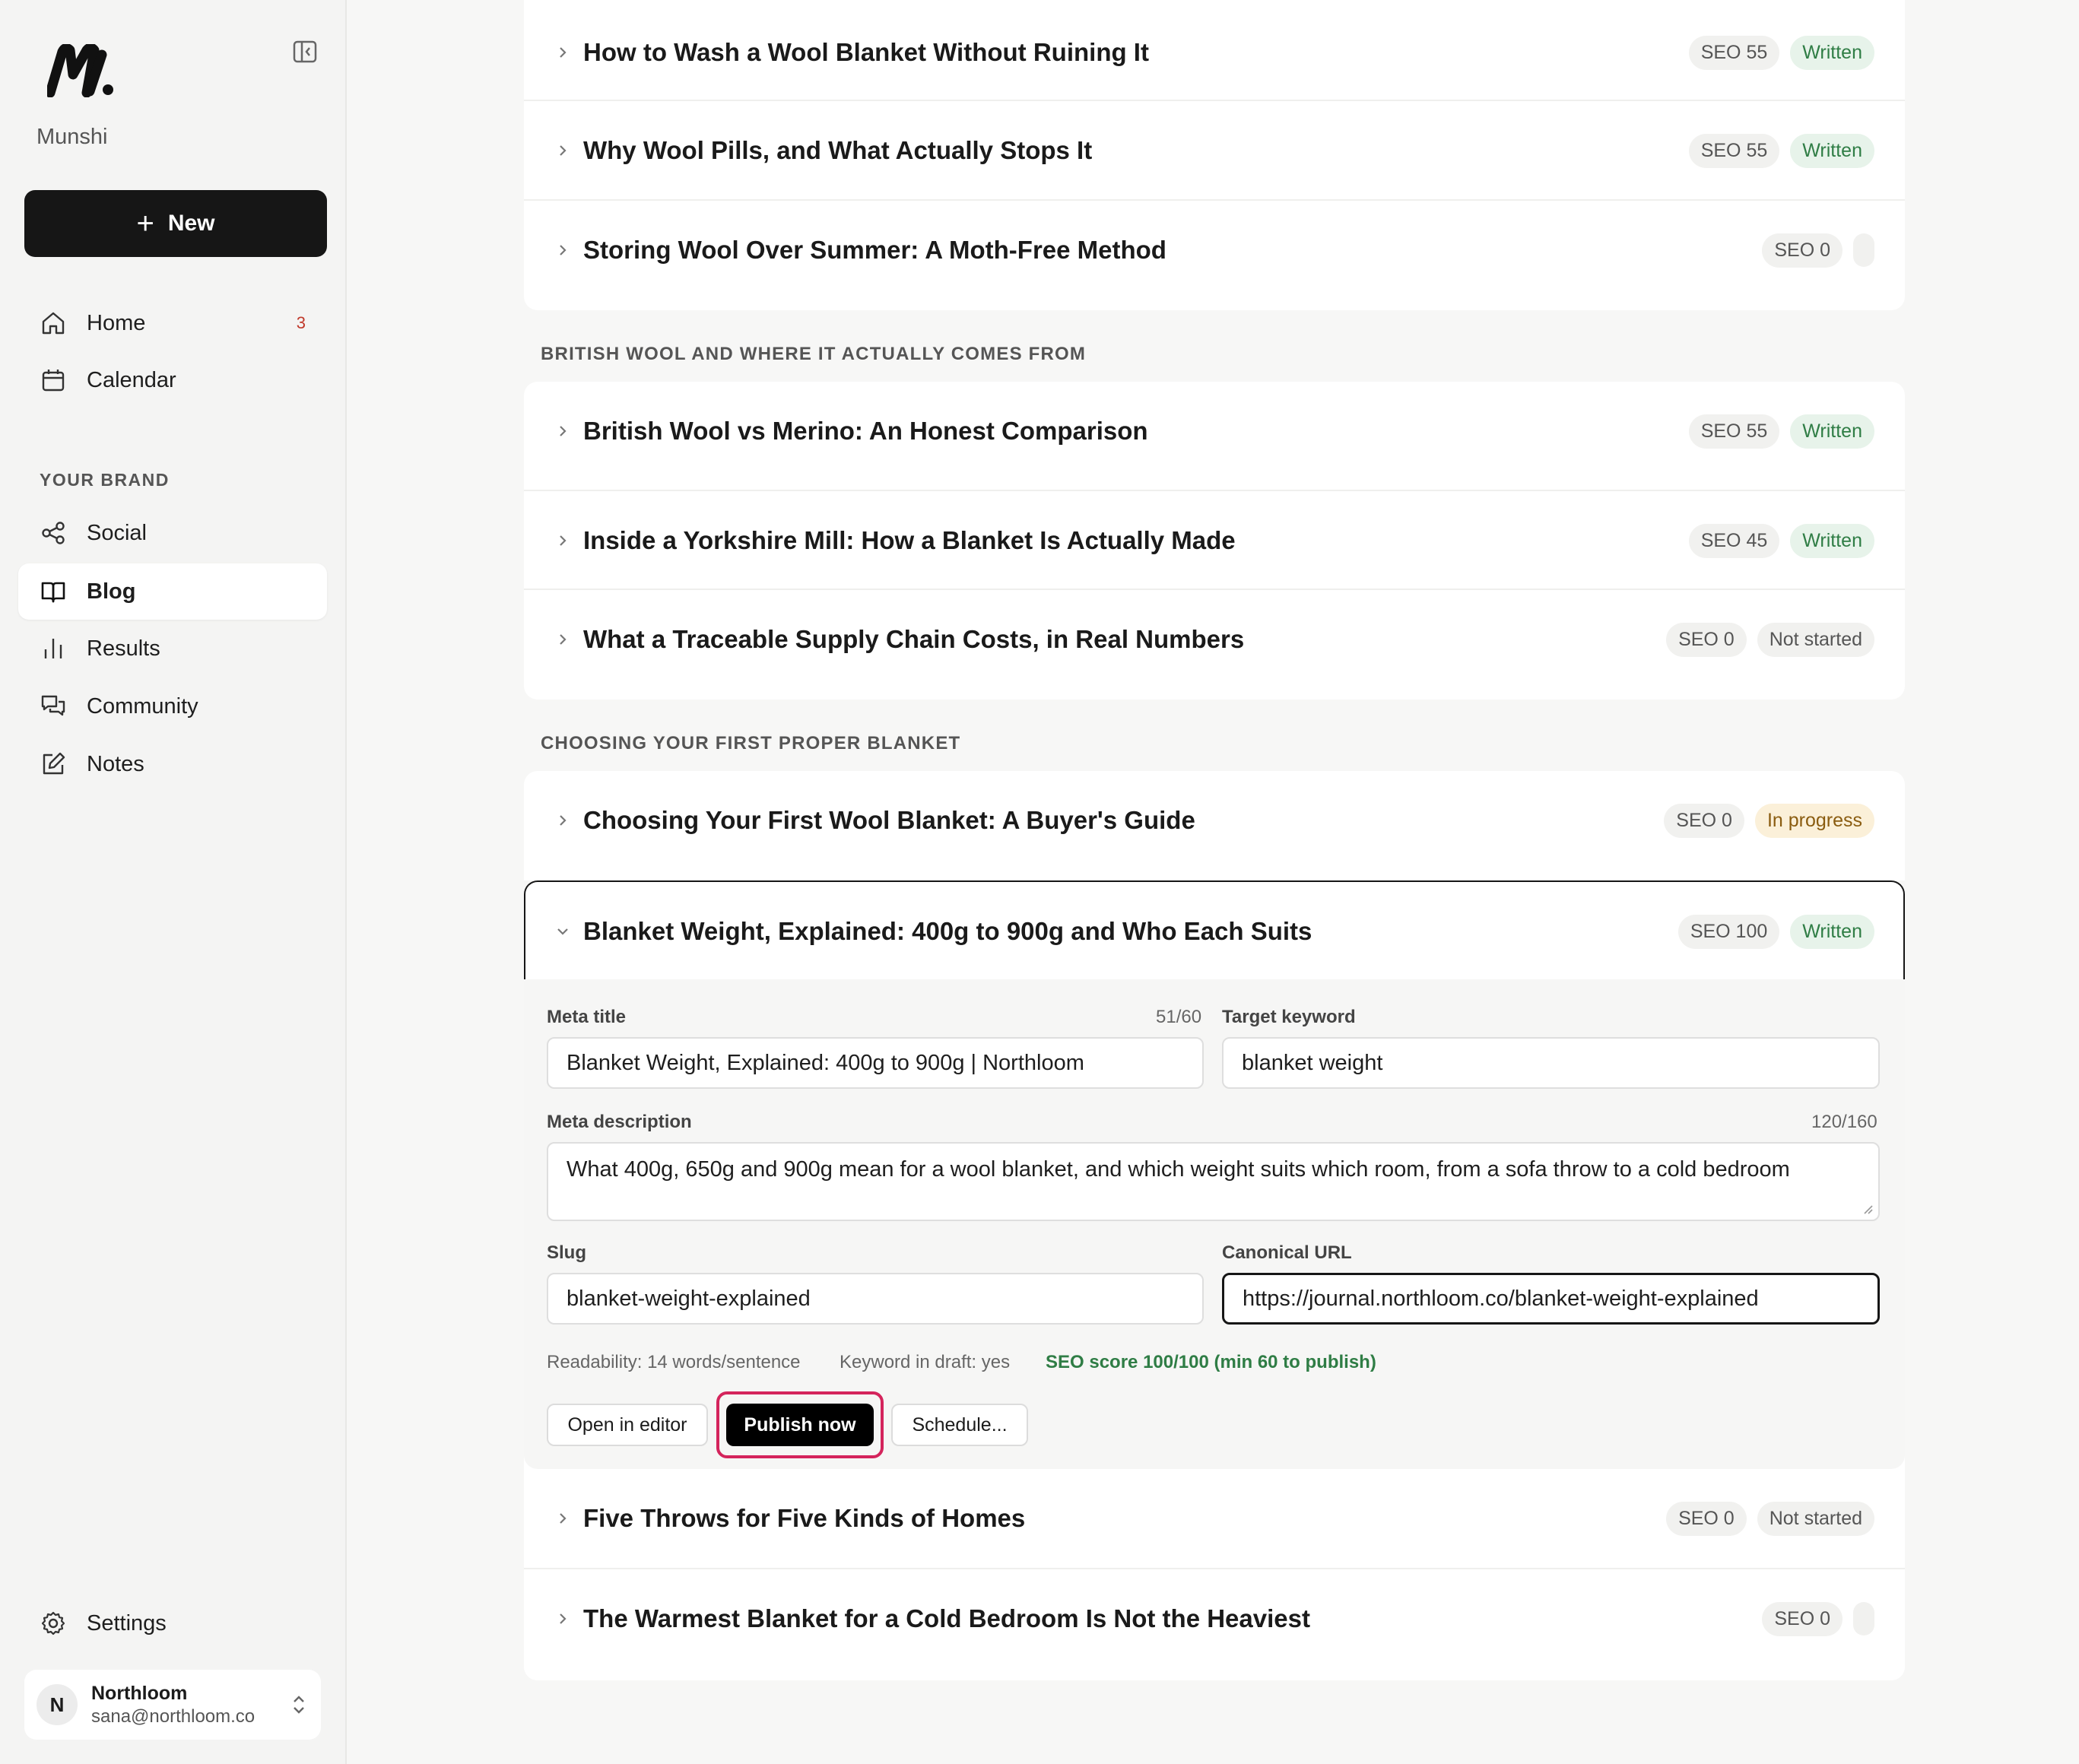 This screenshot has width=2079, height=1764. Describe the element at coordinates (619, 1122) in the screenshot. I see `meta-description-label: Meta description` at that location.